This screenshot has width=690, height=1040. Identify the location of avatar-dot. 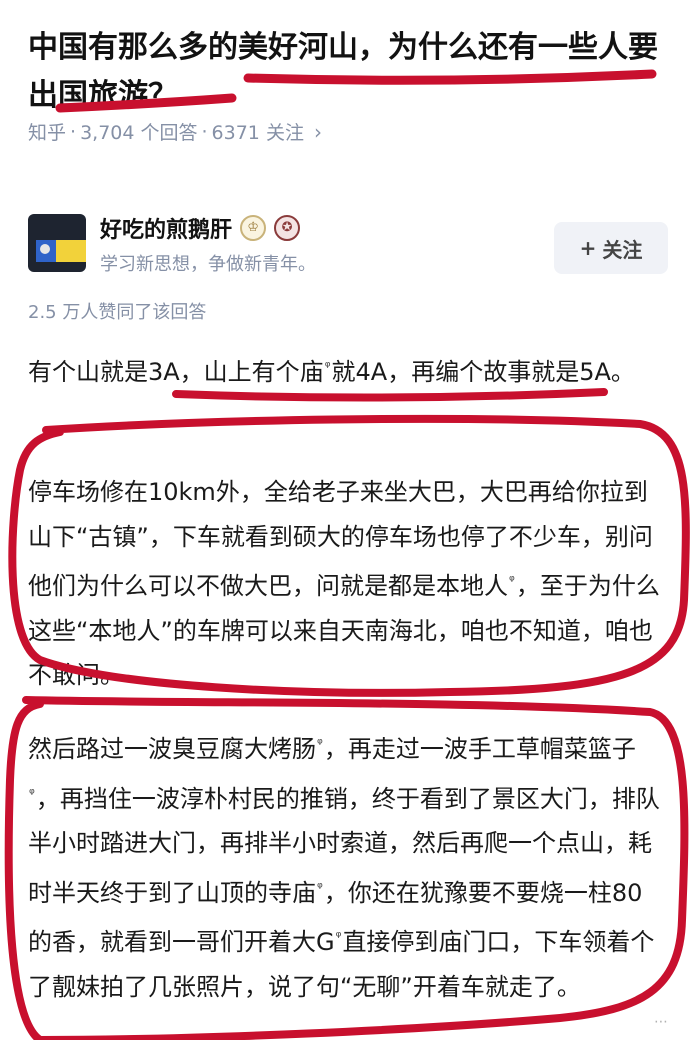
(45, 249).